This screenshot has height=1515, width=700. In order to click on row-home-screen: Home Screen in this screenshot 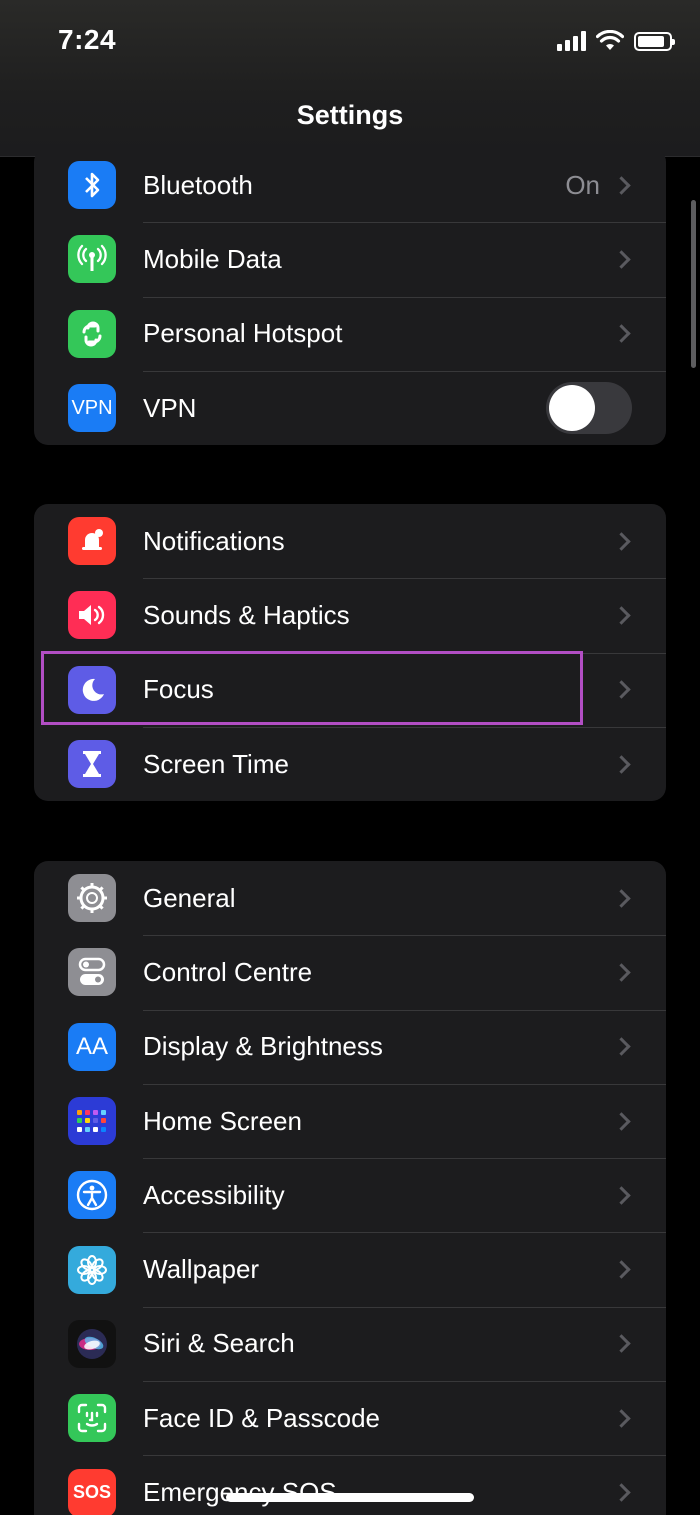, I will do `click(350, 1120)`.